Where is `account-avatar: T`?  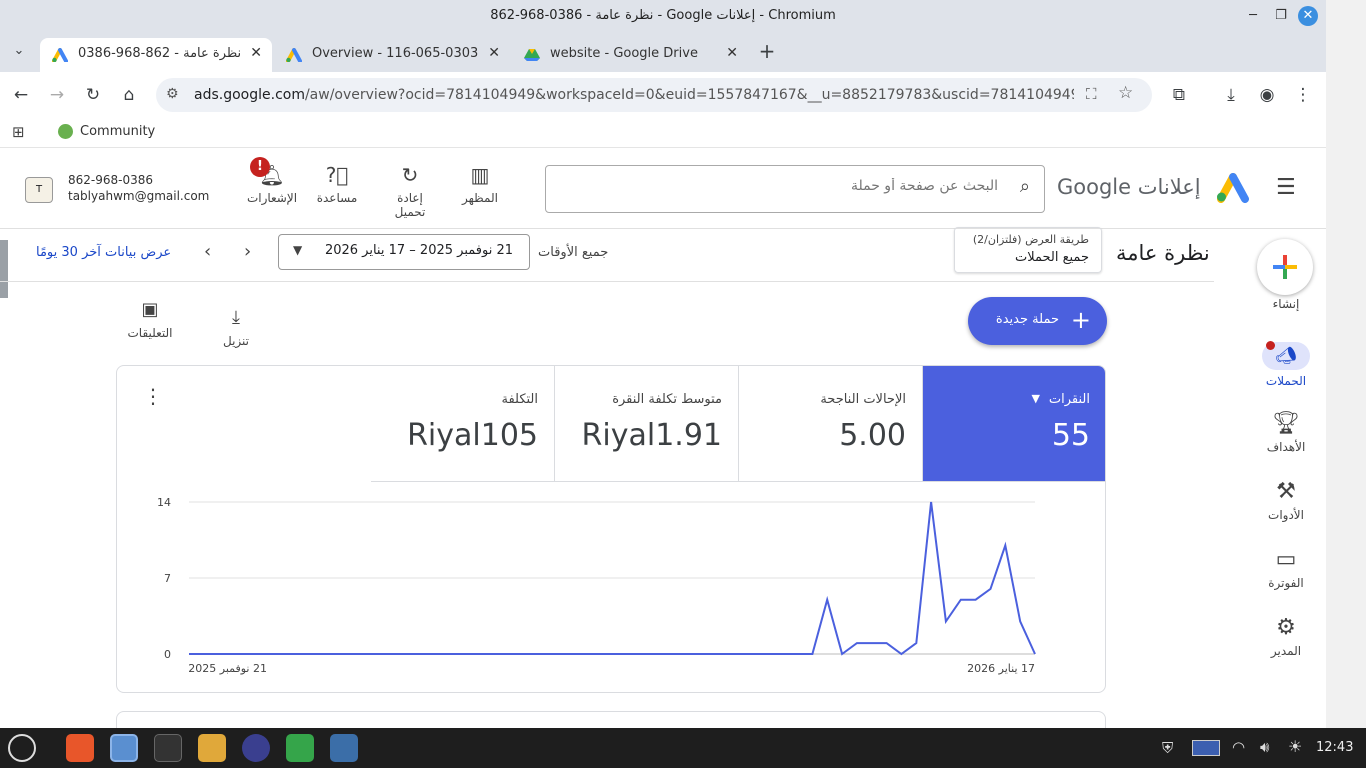
account-avatar: T is located at coordinates (39, 190).